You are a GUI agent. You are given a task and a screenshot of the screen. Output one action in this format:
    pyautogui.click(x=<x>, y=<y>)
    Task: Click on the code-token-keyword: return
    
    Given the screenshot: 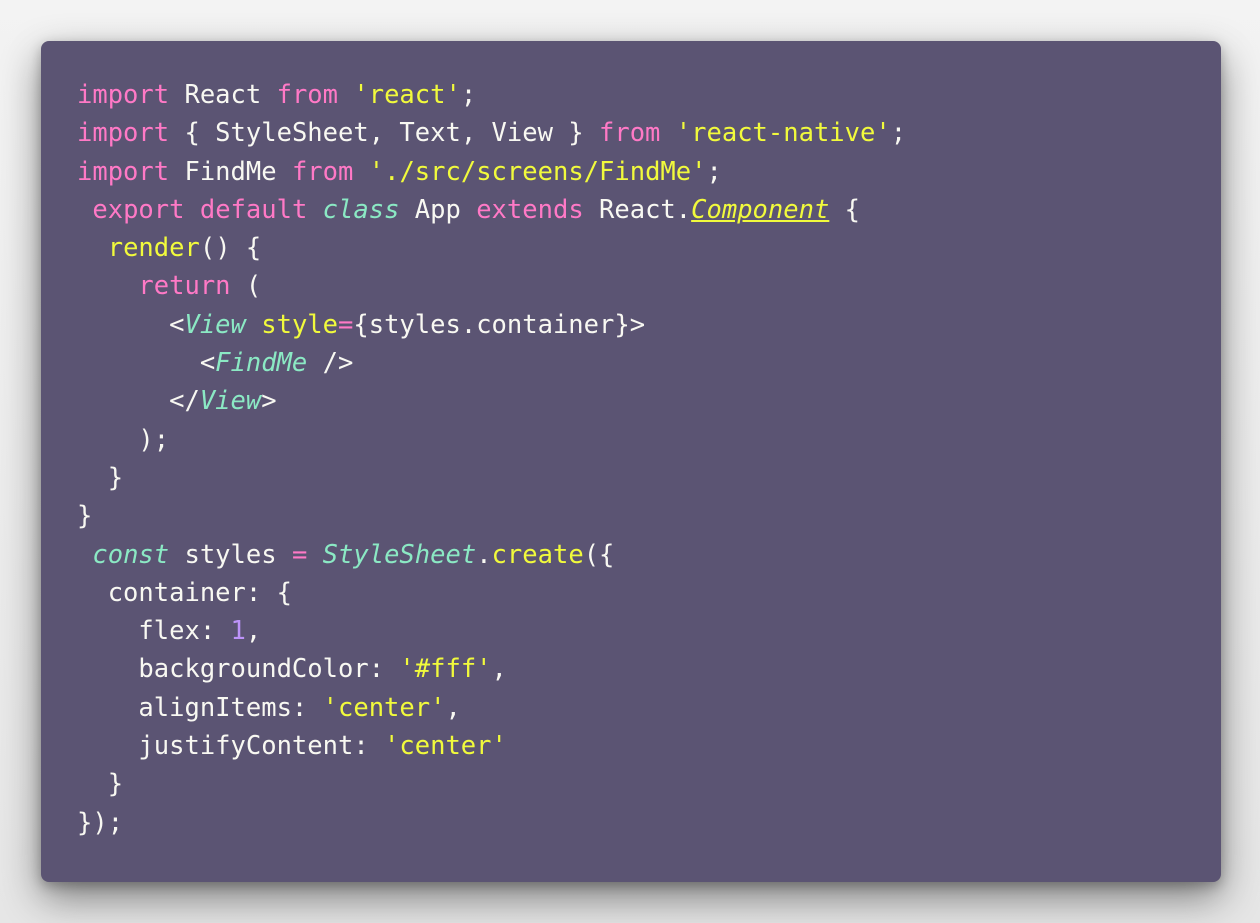 What is the action you would take?
    pyautogui.click(x=184, y=286)
    